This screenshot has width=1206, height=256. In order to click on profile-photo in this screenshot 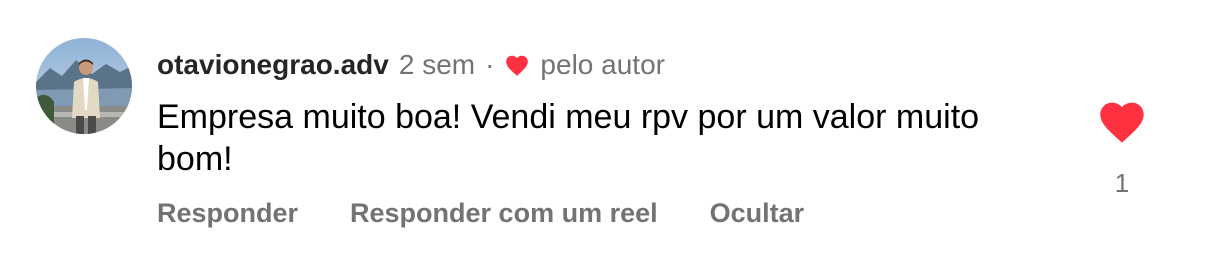, I will do `click(84, 86)`.